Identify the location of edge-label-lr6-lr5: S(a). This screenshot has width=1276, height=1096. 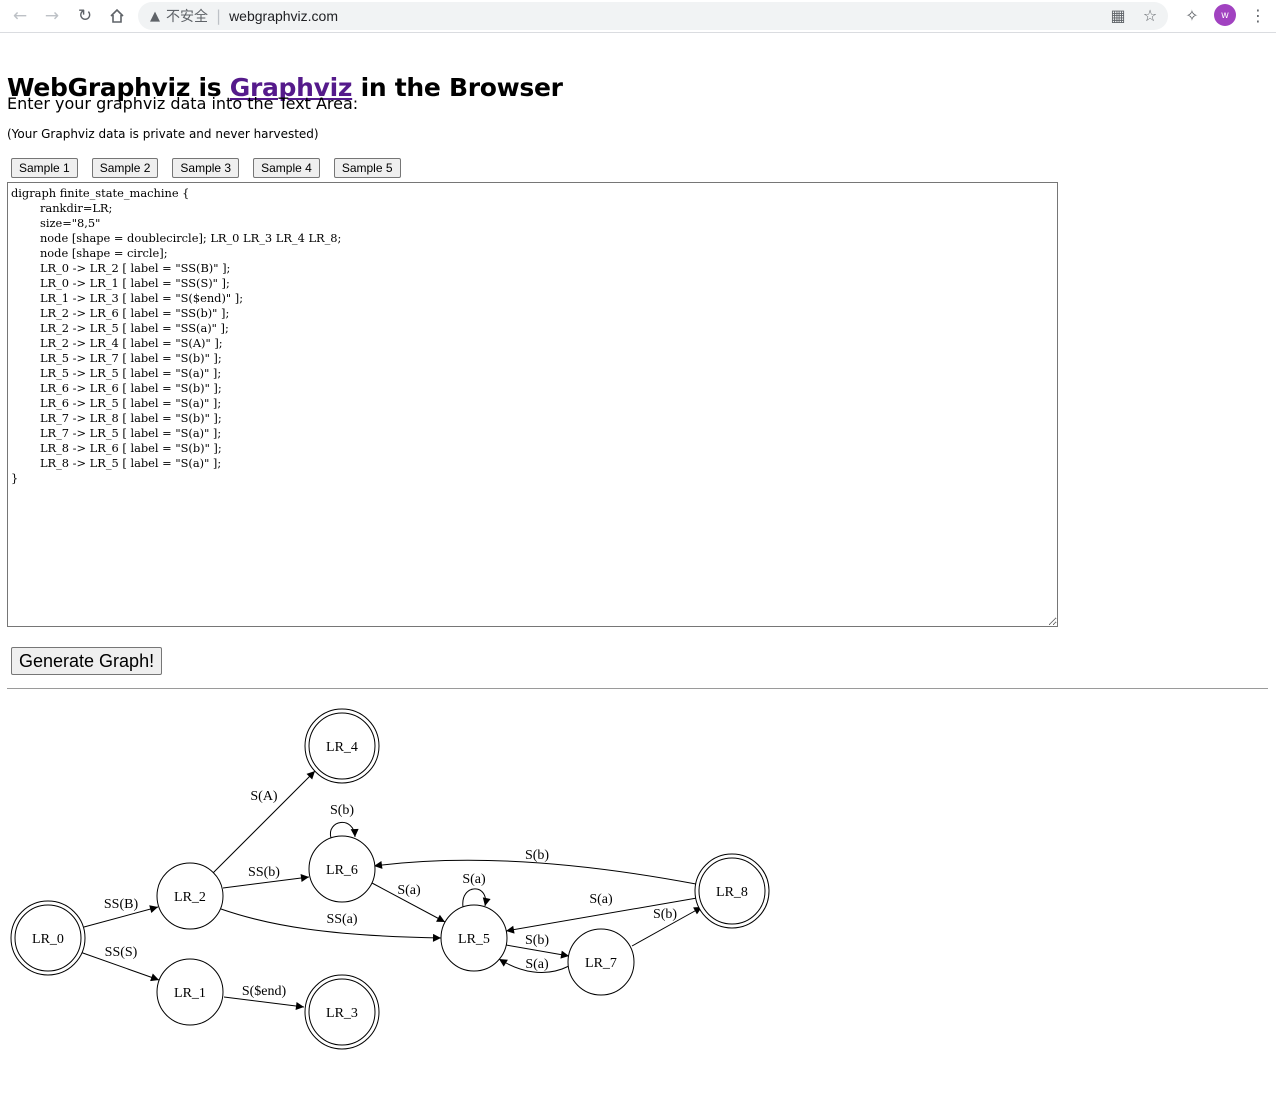
(409, 890).